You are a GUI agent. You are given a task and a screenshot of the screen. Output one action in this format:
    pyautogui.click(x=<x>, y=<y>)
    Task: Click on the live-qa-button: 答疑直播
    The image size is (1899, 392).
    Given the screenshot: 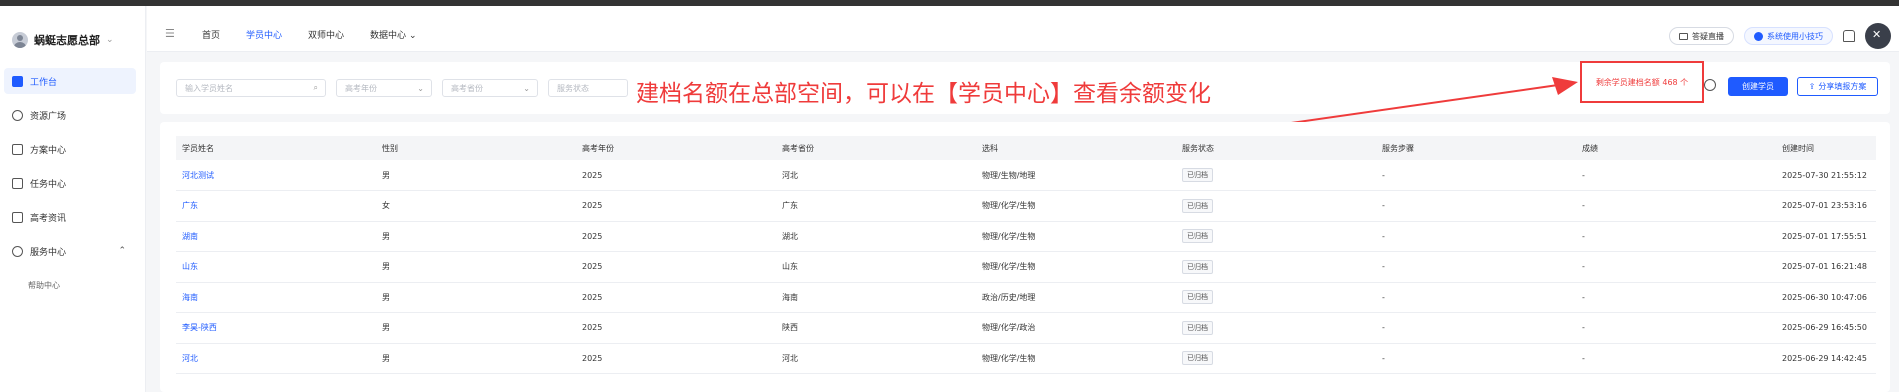 What is the action you would take?
    pyautogui.click(x=1701, y=36)
    